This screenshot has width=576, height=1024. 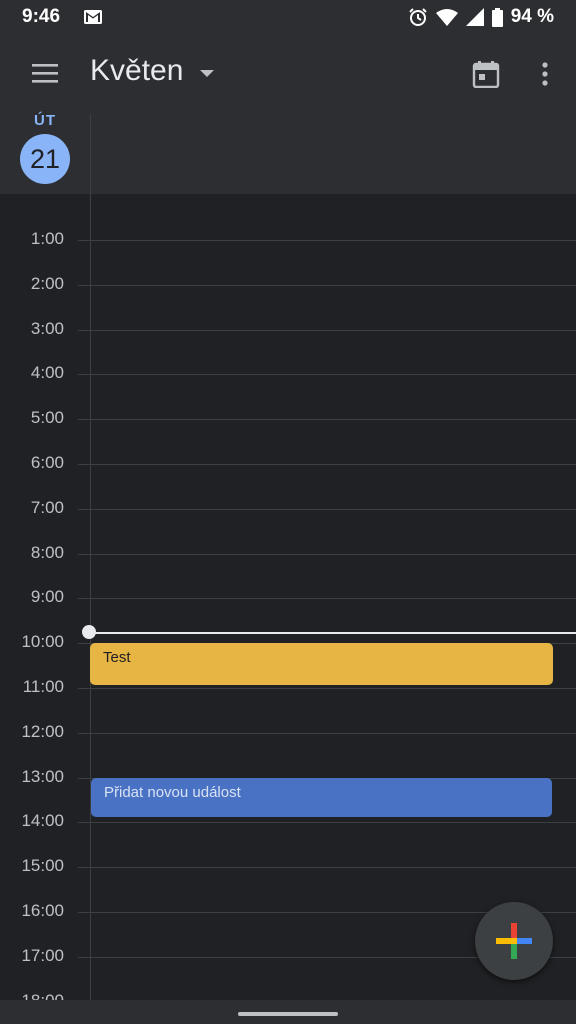 I want to click on hour-row: 8:00, so click(x=288, y=552).